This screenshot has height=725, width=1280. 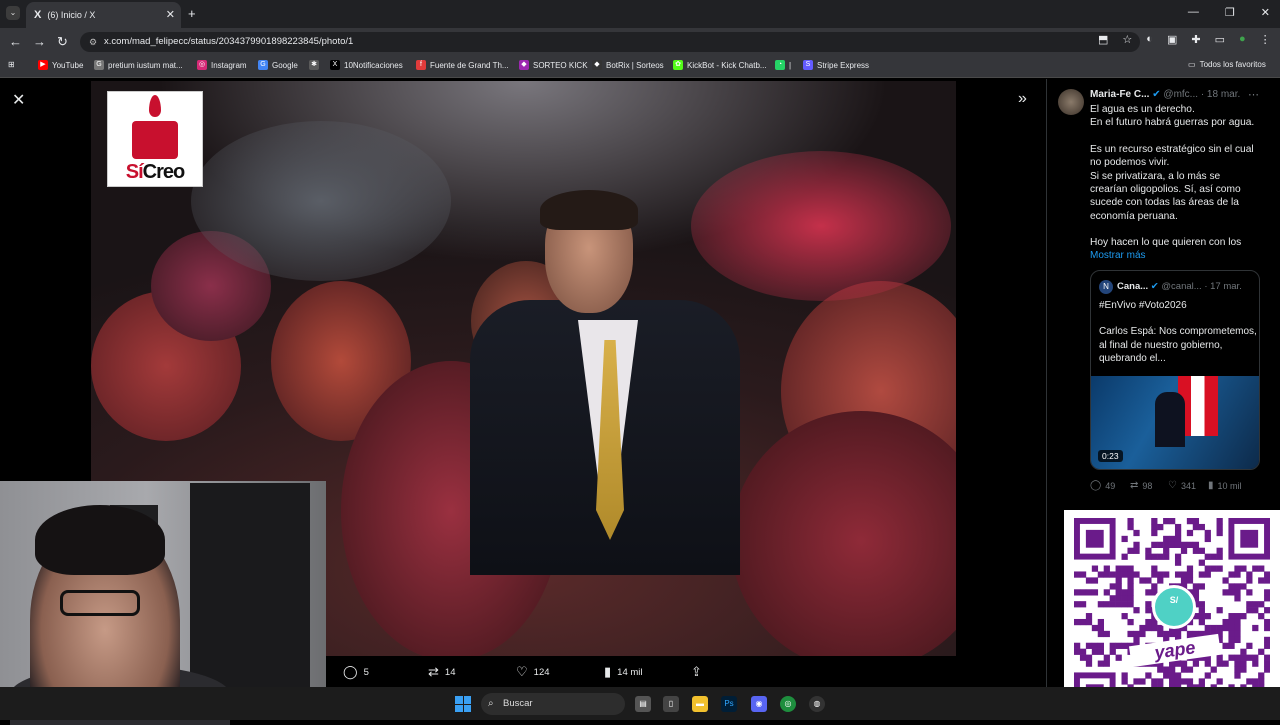 I want to click on bookmark-item: ◔ |, so click(x=783, y=65).